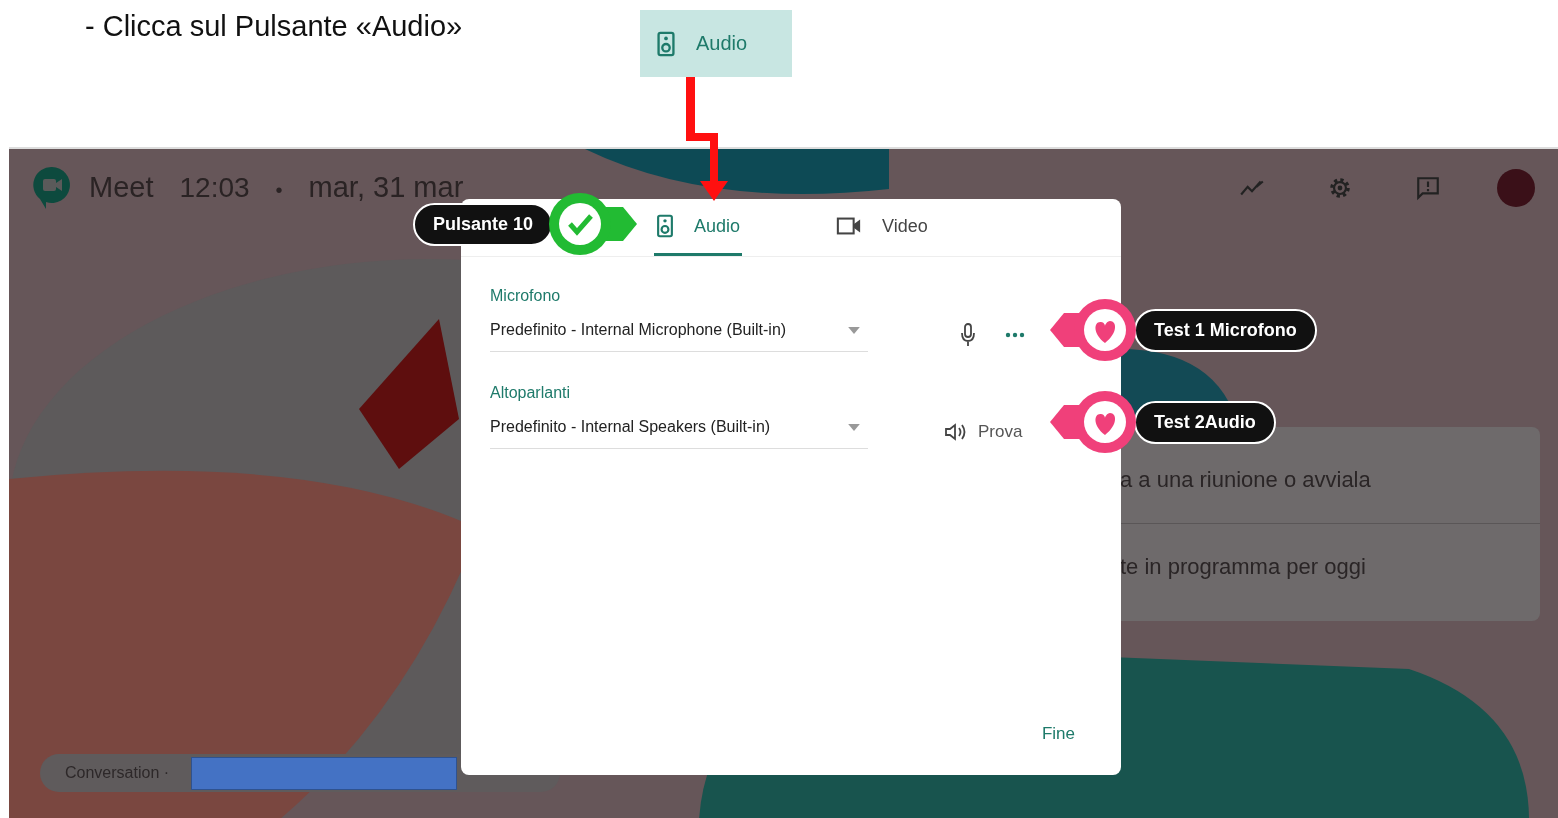 The height and width of the screenshot is (818, 1558). What do you see at coordinates (121, 187) in the screenshot?
I see `app-name: Meet` at bounding box center [121, 187].